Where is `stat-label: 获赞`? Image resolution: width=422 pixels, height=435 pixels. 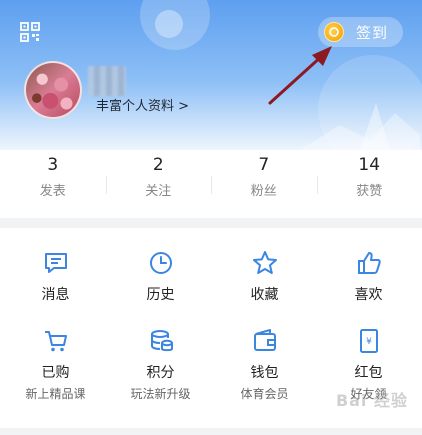 stat-label: 获赞 is located at coordinates (369, 191).